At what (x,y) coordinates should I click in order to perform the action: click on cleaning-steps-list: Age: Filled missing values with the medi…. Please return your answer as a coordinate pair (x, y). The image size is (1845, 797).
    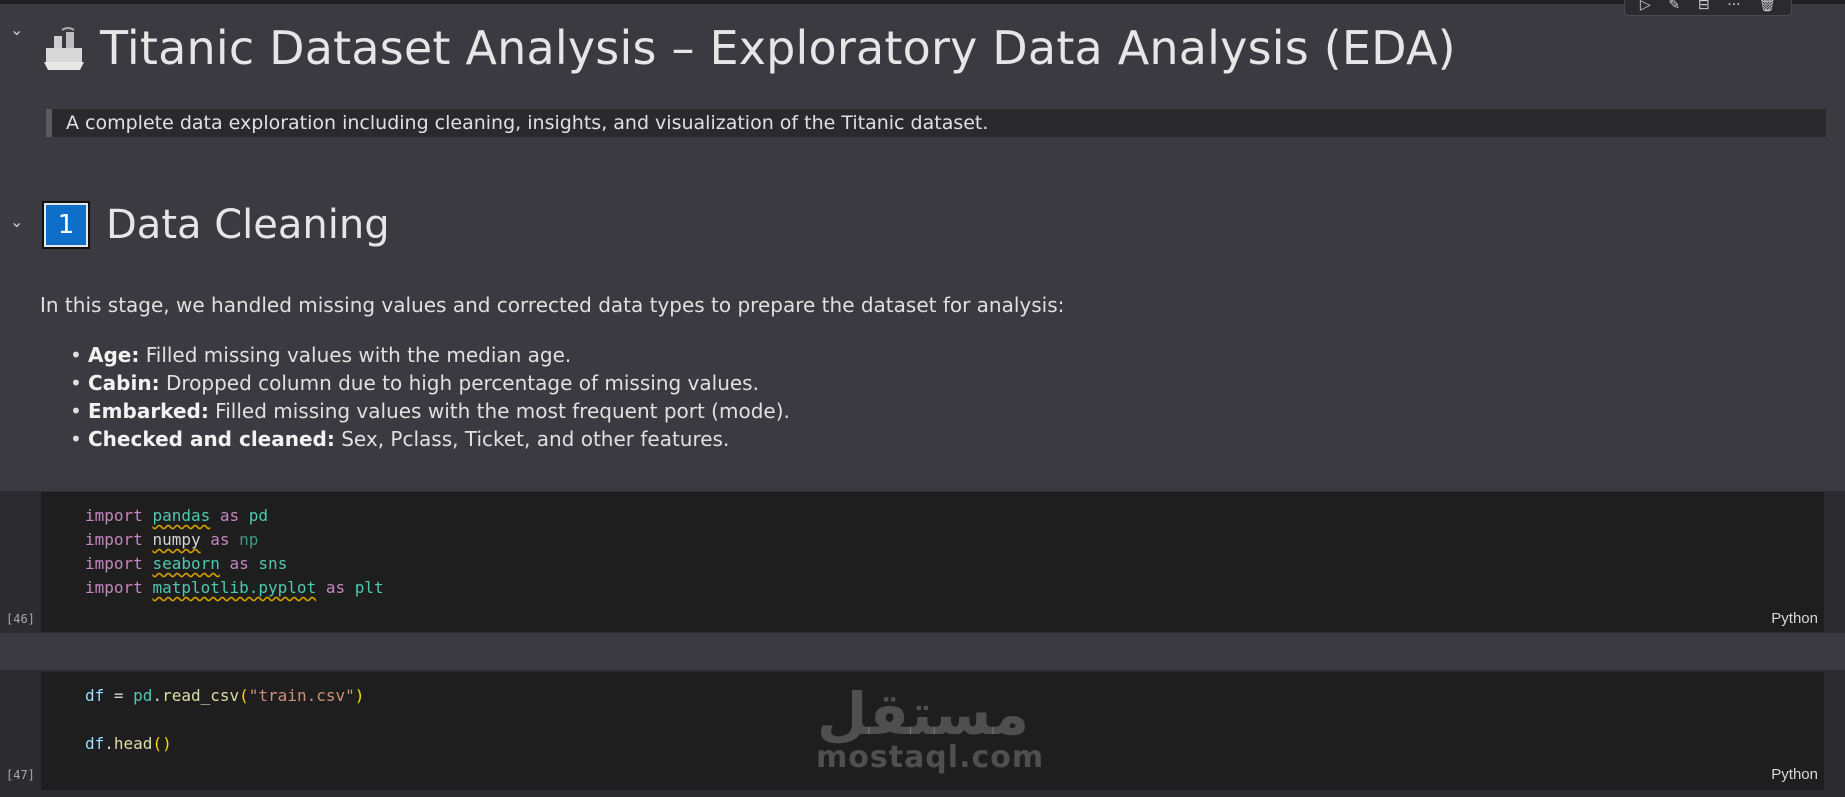
    Looking at the image, I should click on (430, 397).